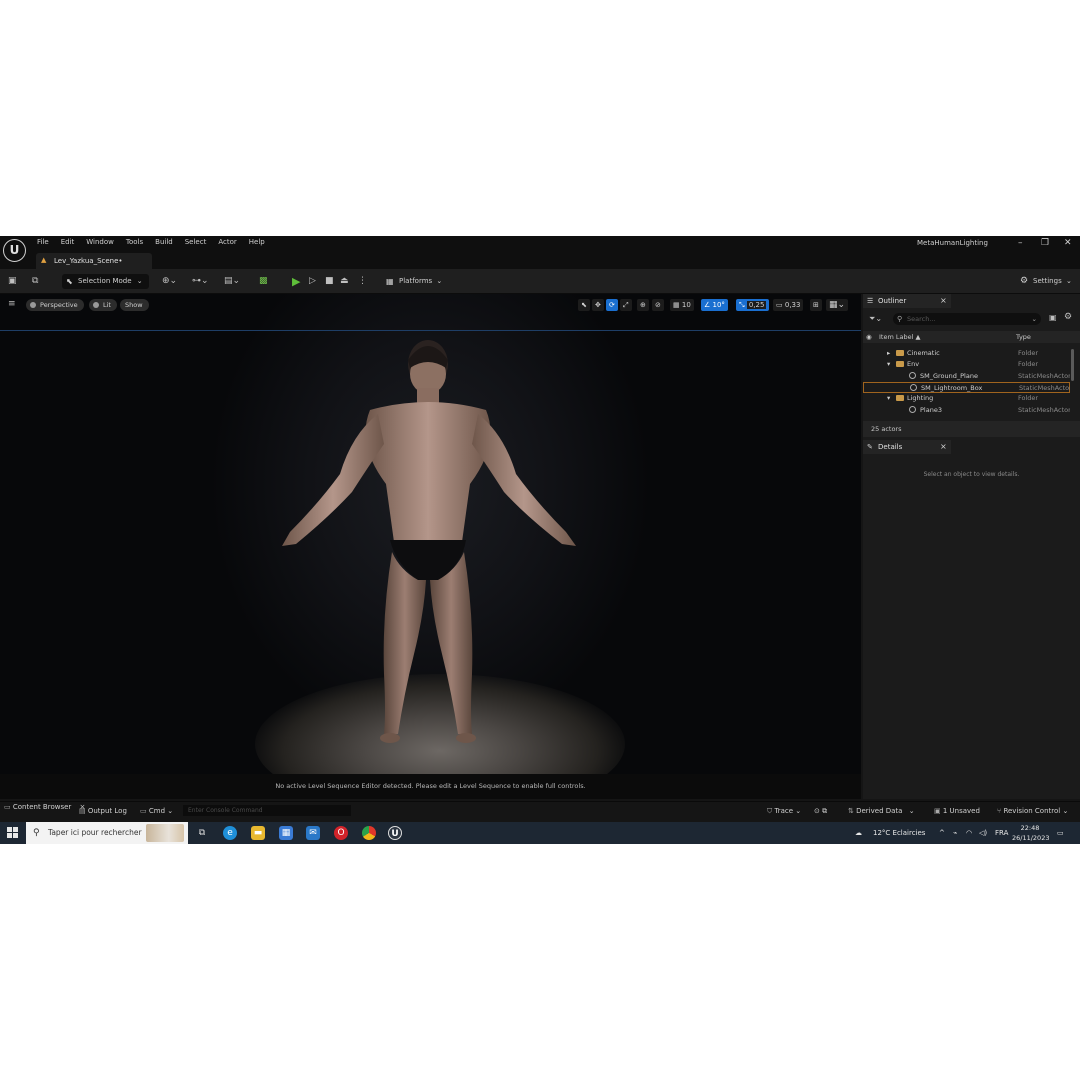 This screenshot has height=1080, width=1080. What do you see at coordinates (232, 281) in the screenshot?
I see `cinematics-icon: ▤⌄` at bounding box center [232, 281].